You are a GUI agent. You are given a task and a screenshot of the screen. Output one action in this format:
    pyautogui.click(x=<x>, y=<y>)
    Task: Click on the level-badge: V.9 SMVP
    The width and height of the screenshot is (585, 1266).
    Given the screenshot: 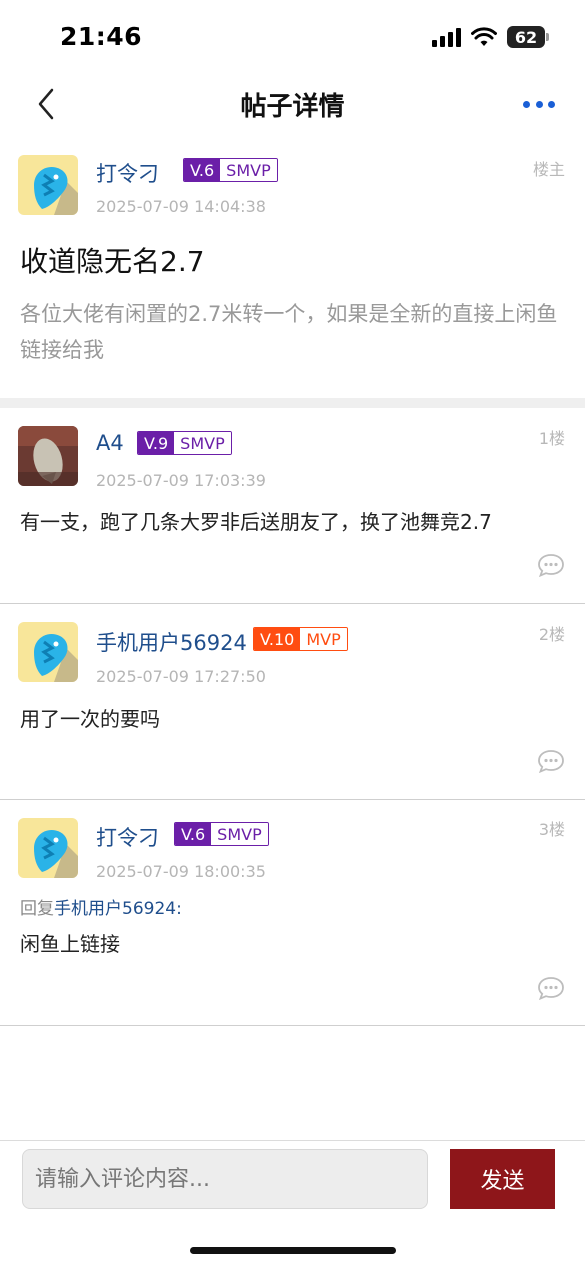 What is the action you would take?
    pyautogui.click(x=184, y=443)
    